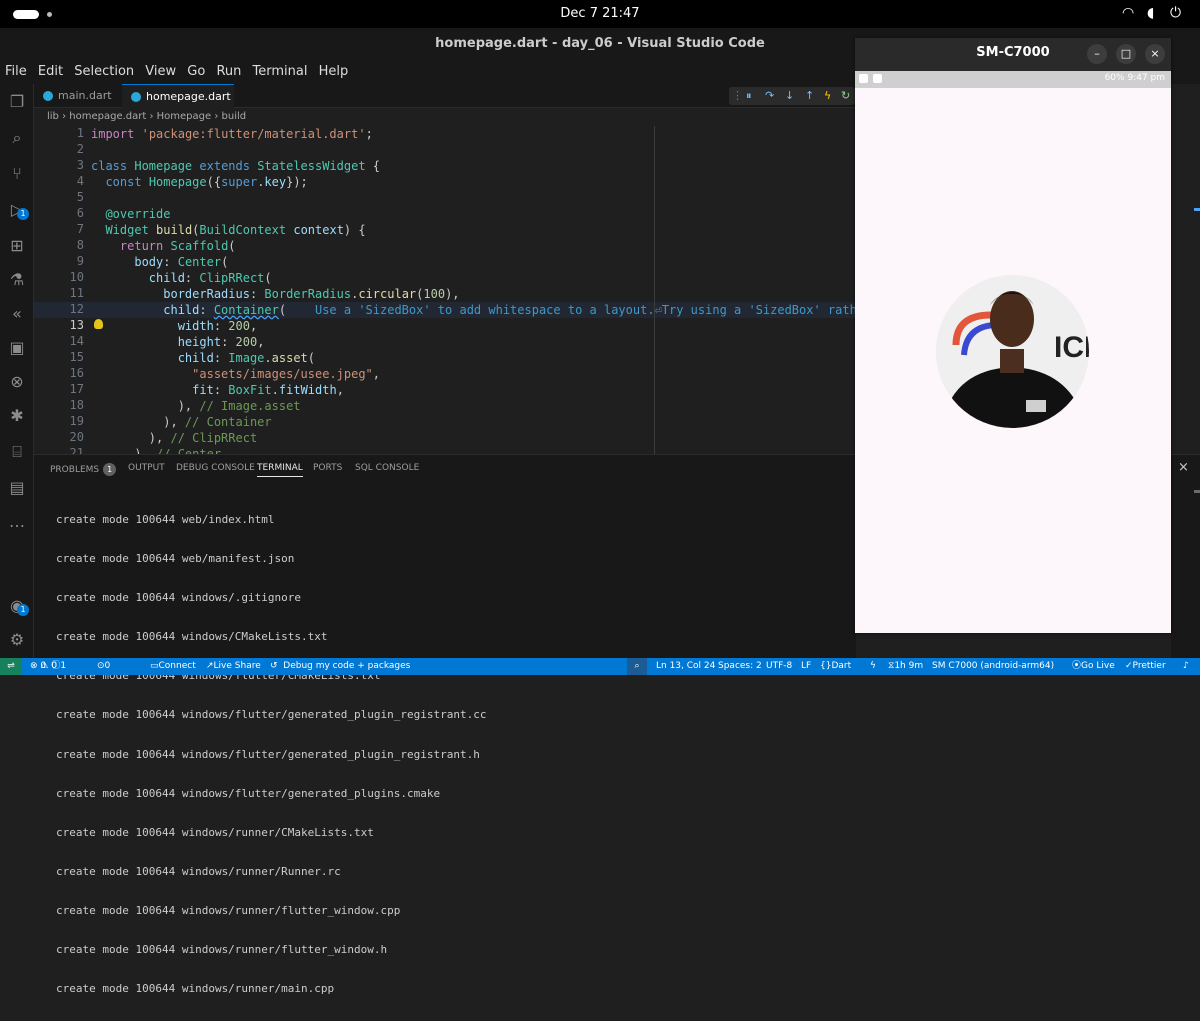 The height and width of the screenshot is (1021, 1200). I want to click on step-over-icon: ↷, so click(769, 95).